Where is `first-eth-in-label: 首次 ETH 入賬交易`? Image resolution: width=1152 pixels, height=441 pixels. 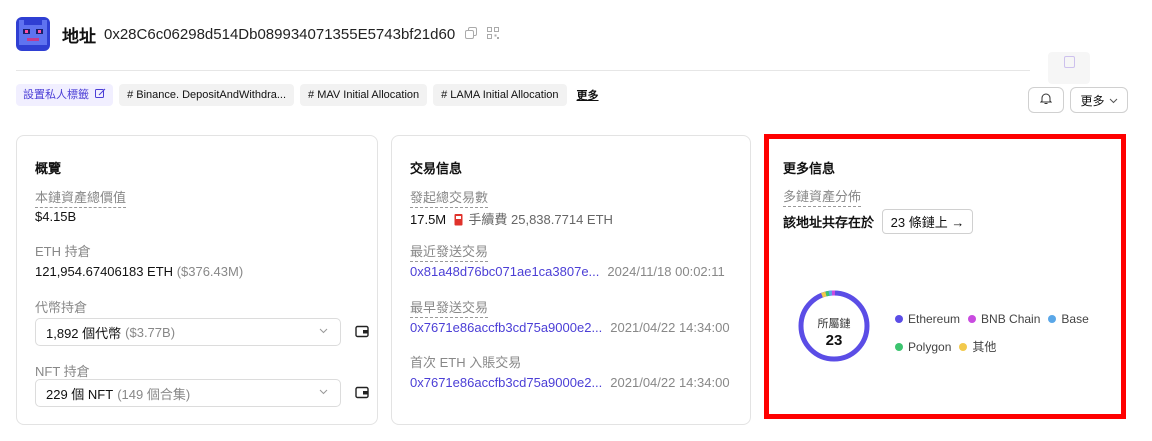 first-eth-in-label: 首次 ETH 入賬交易 is located at coordinates (466, 362).